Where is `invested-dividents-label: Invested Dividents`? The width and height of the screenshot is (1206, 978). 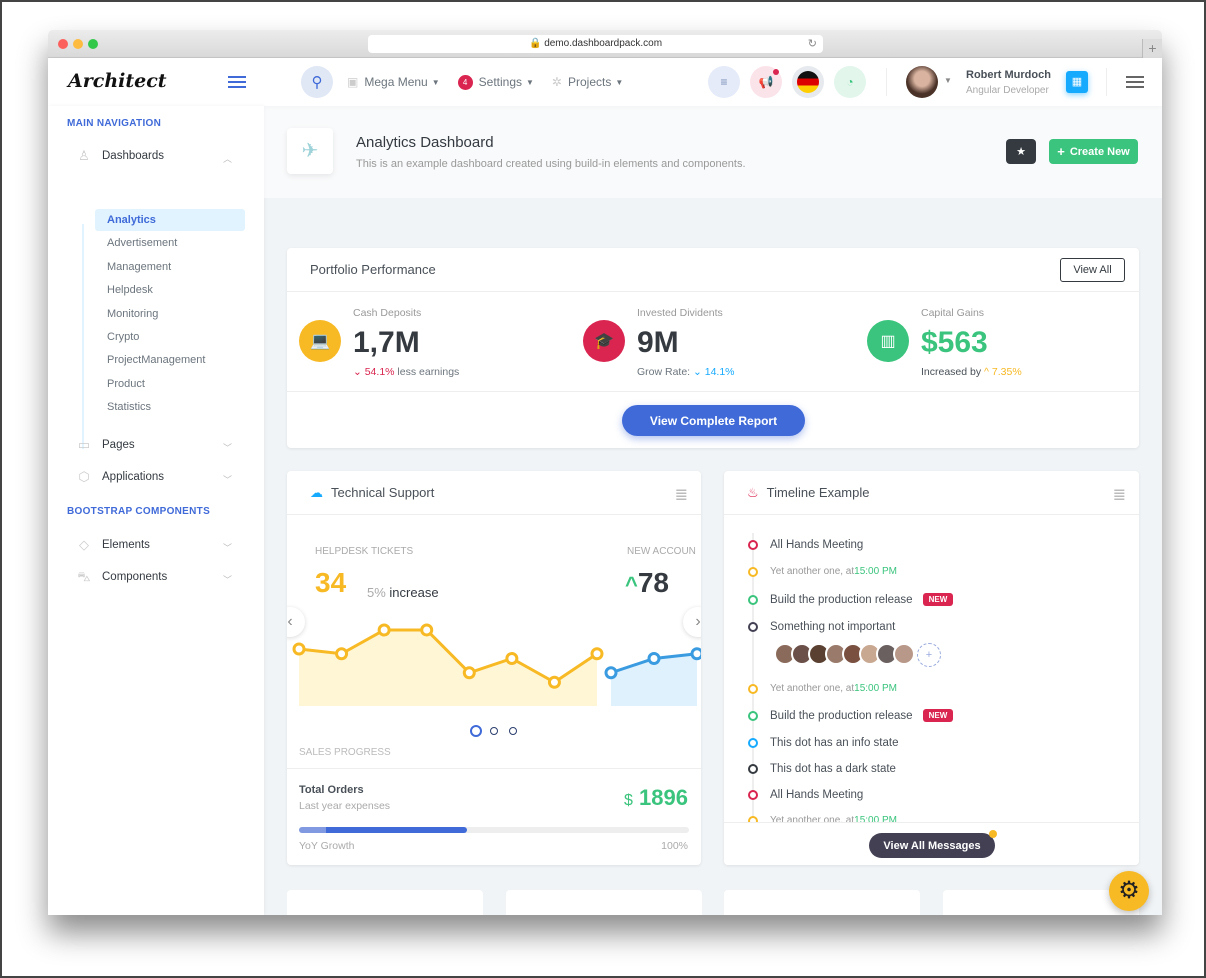
invested-dividents-label: Invested Dividents is located at coordinates (680, 313).